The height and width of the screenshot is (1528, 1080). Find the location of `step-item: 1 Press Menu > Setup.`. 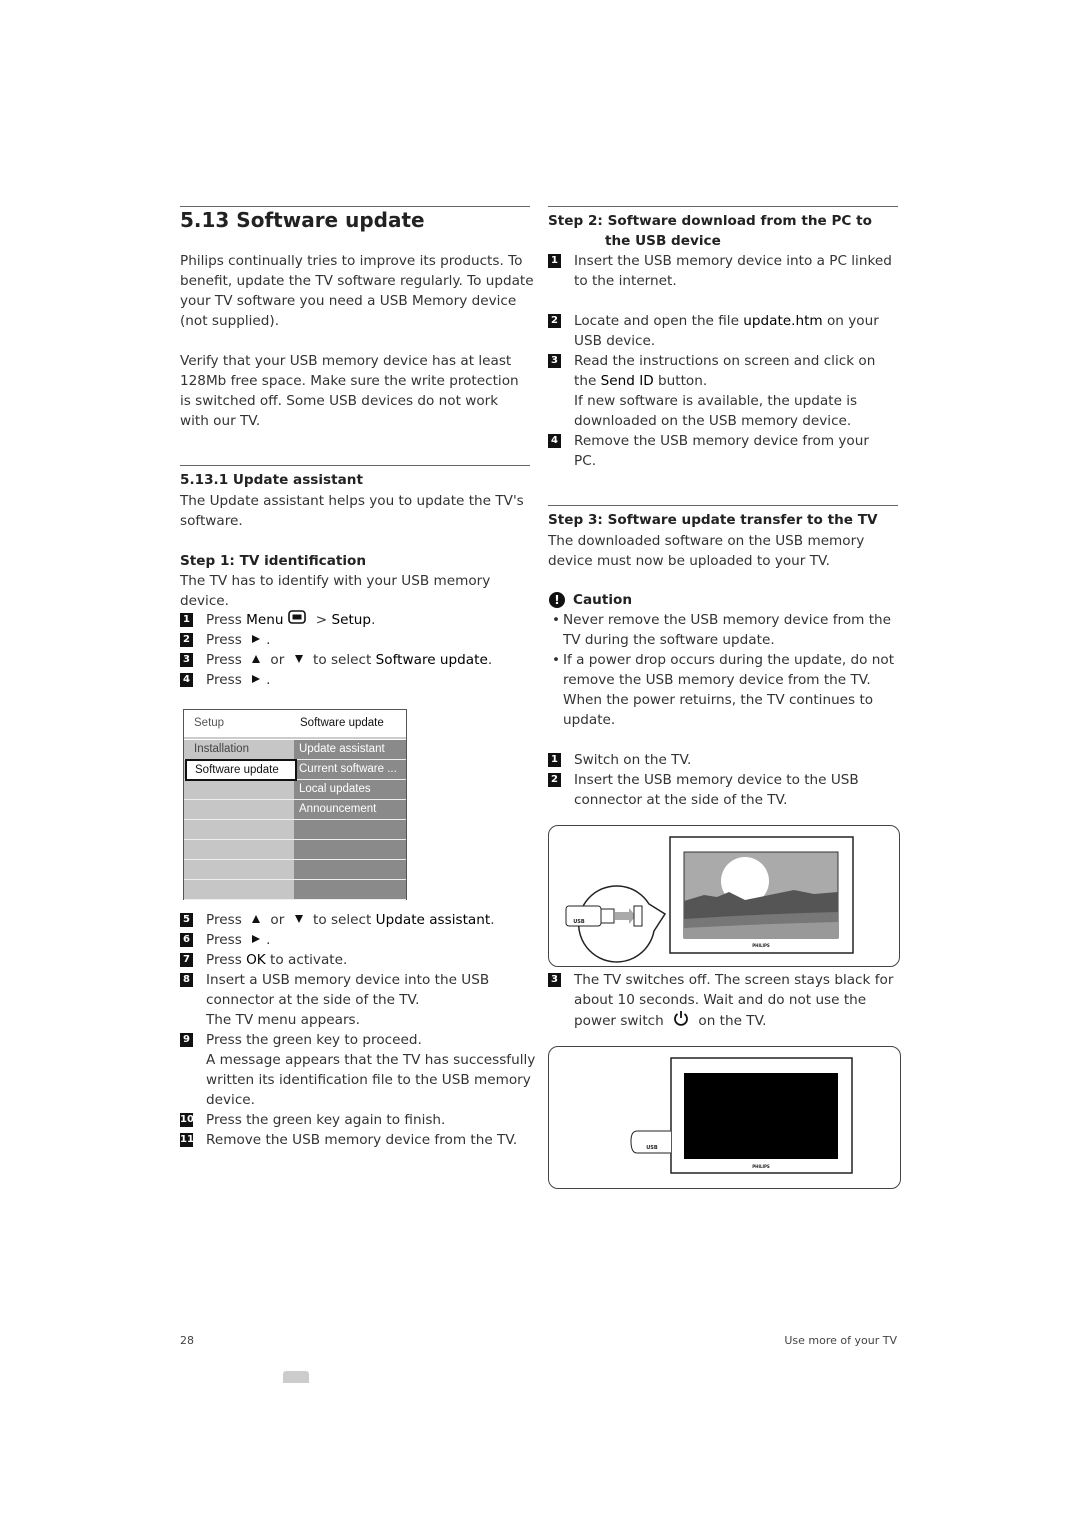

step-item: 1 Press Menu > Setup. is located at coordinates (355, 620).